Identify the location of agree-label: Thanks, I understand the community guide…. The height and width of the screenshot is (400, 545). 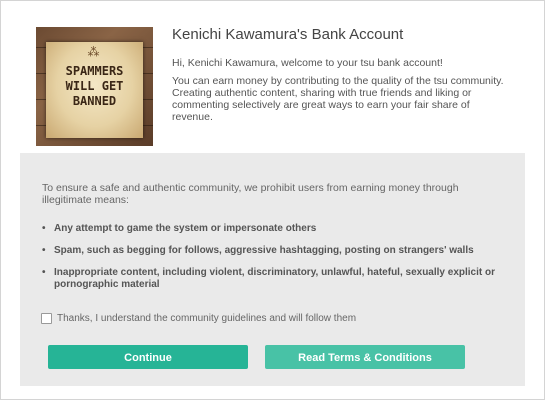
(207, 318).